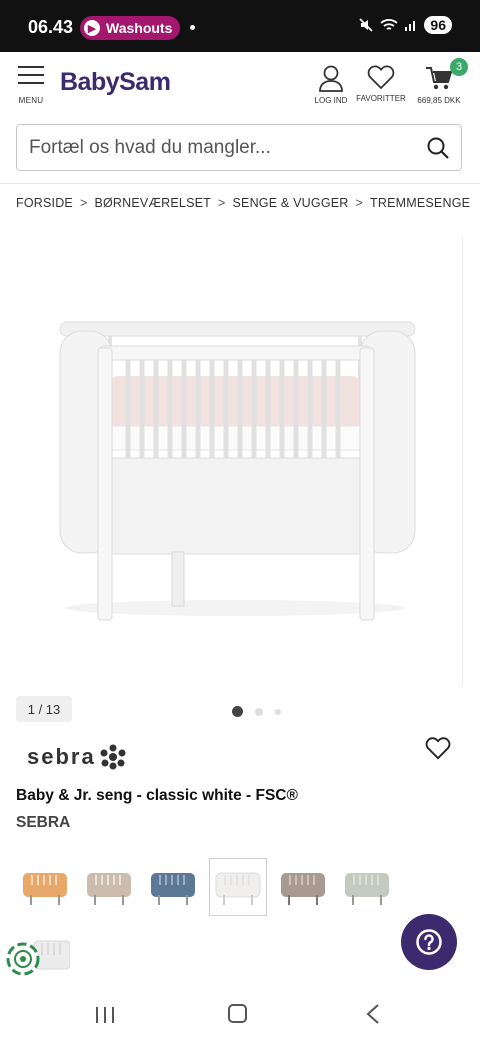 The image size is (480, 1040). Describe the element at coordinates (152, 203) in the screenshot. I see `breadcrumb-item-nursery: BØRNEVÆRELSET` at that location.